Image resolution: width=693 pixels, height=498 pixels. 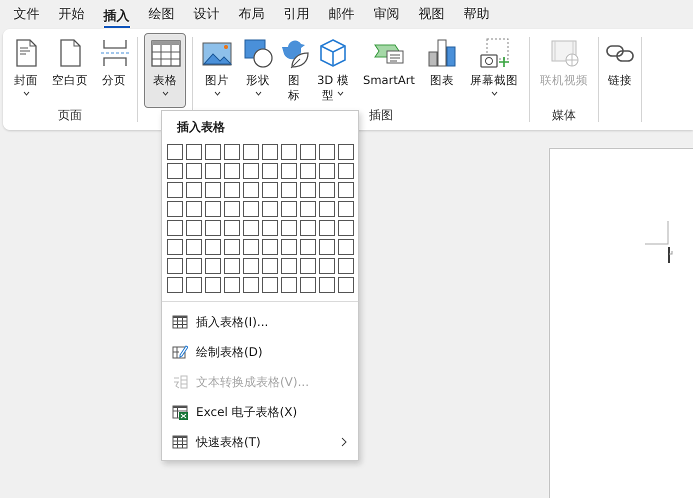 What do you see at coordinates (431, 14) in the screenshot?
I see `ribbon-tab: 视图` at bounding box center [431, 14].